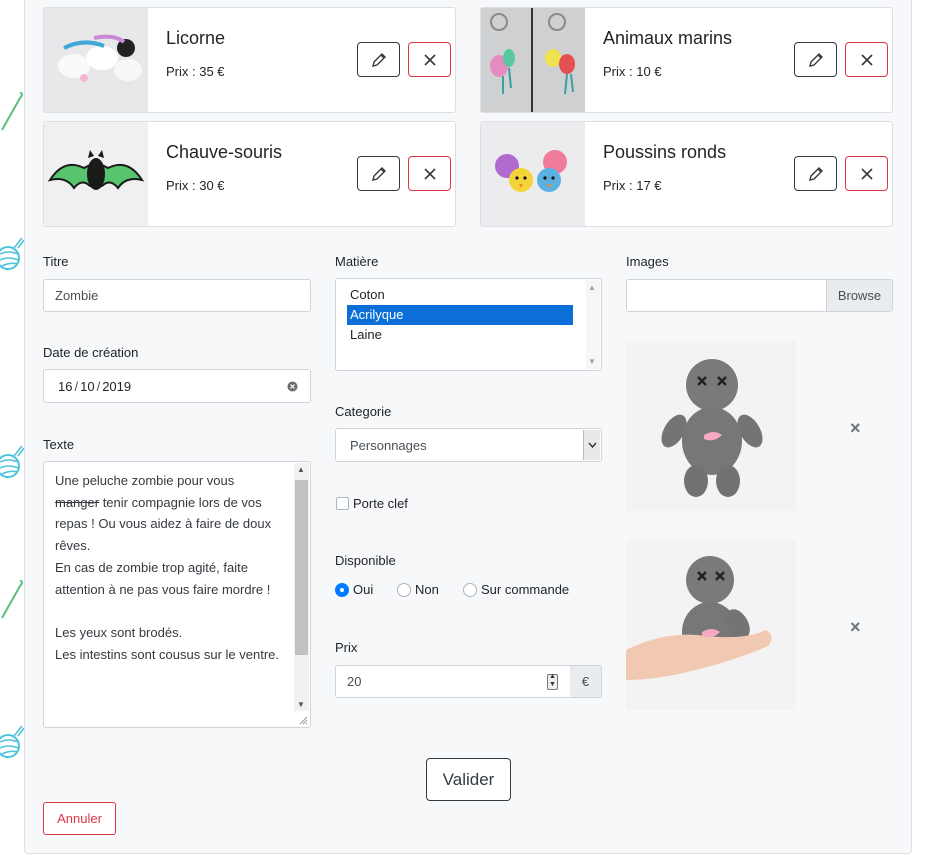  I want to click on matiere-option-selected: Acrilyque, so click(460, 315).